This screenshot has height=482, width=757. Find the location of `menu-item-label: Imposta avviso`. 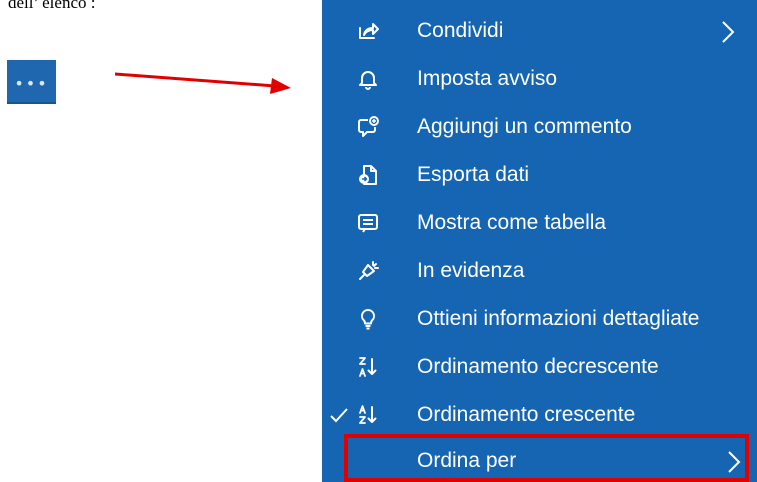

menu-item-label: Imposta avviso is located at coordinates (487, 78).